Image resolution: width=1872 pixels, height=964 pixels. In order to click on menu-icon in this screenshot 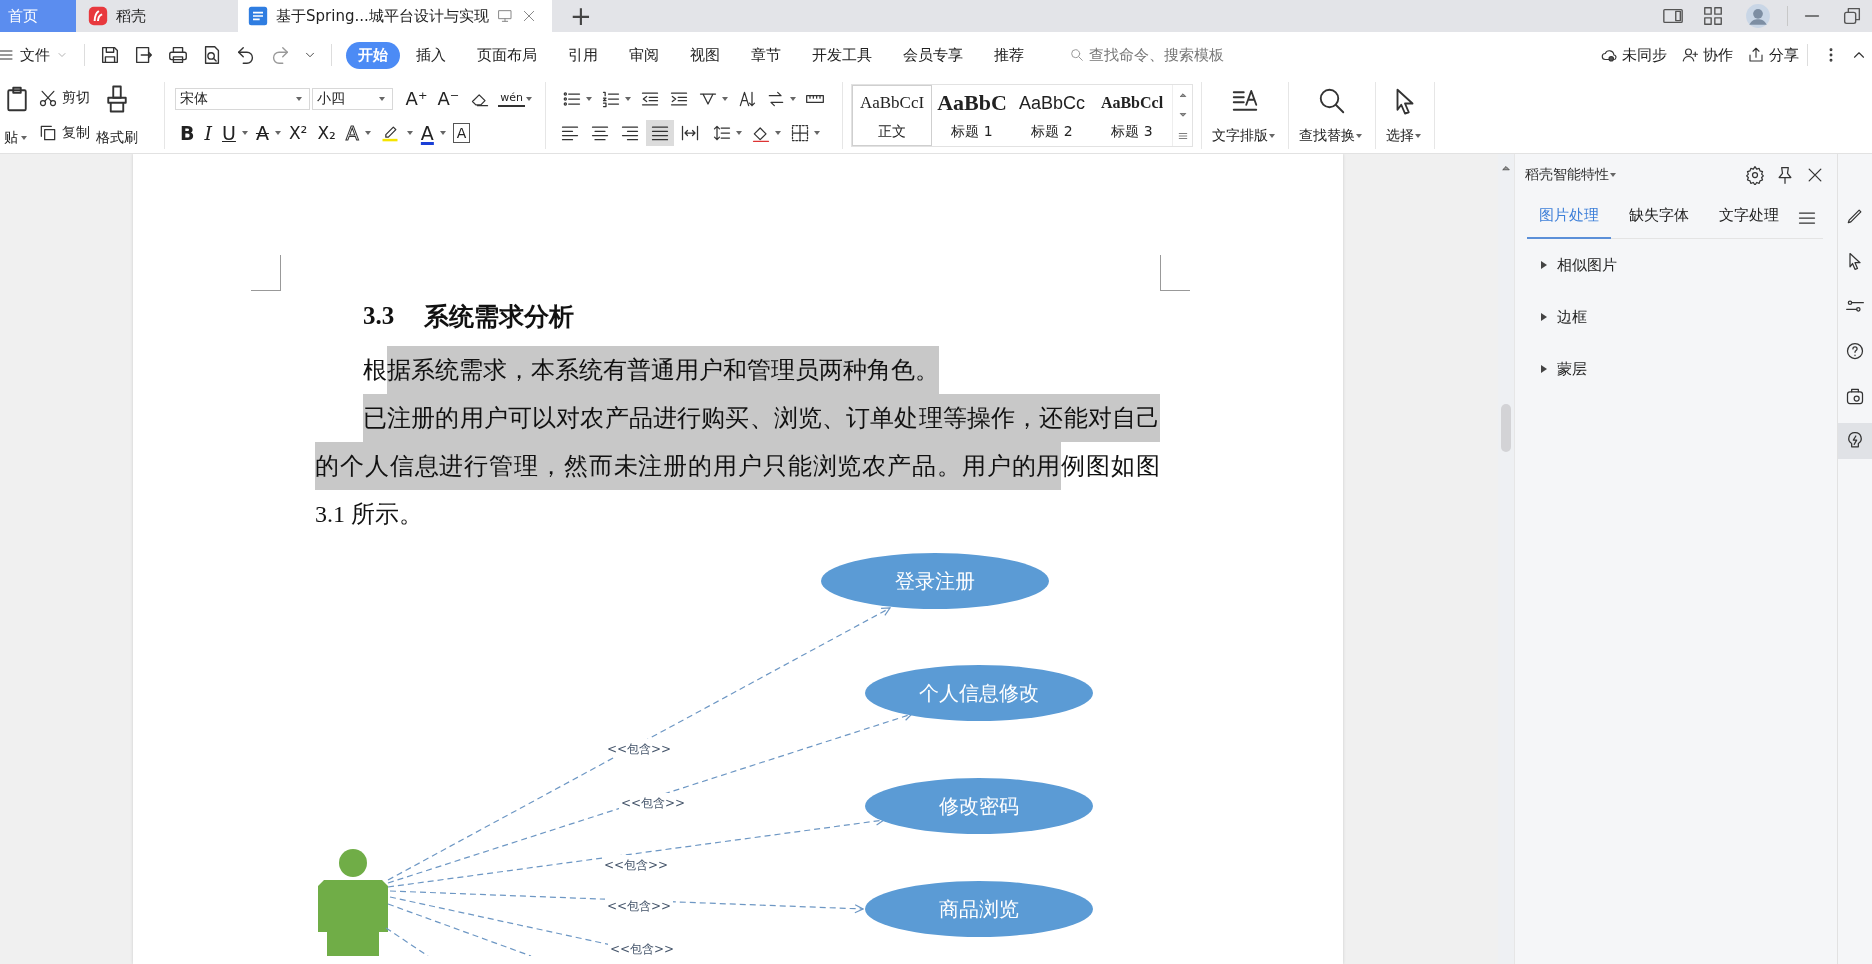, I will do `click(7, 55)`.